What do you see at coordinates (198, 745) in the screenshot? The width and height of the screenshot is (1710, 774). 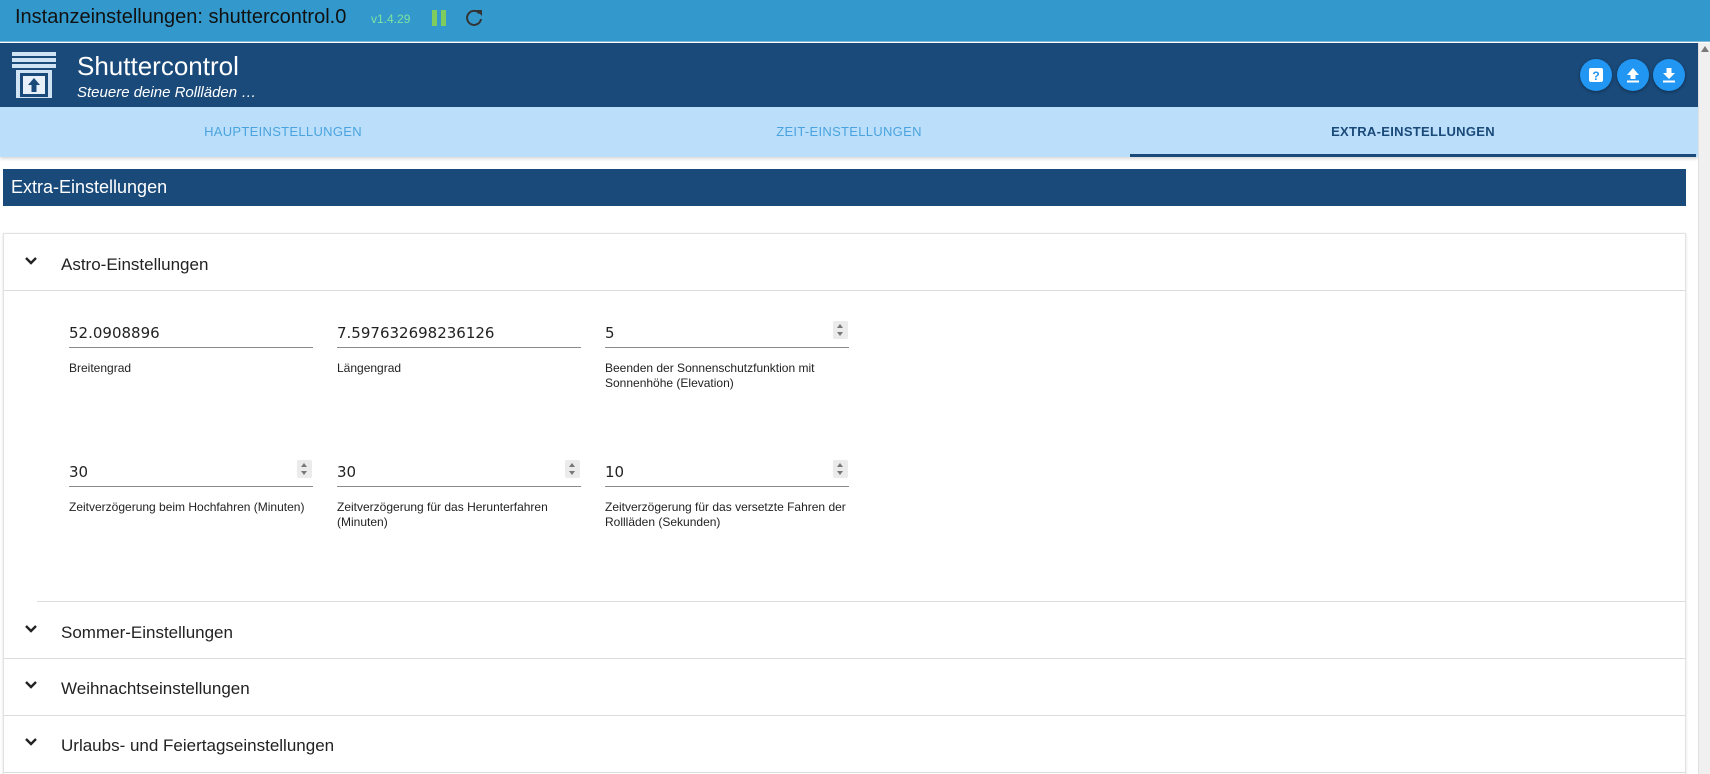 I see `accordion-urlaub-title: Urlaubs- und Feiertagseinstellungen` at bounding box center [198, 745].